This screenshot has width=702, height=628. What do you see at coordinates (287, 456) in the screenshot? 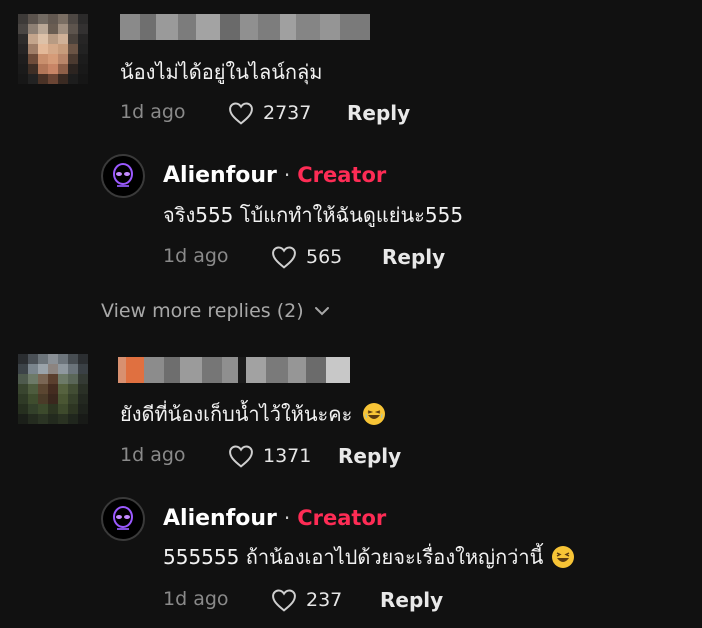
I see `like-count: 1371` at bounding box center [287, 456].